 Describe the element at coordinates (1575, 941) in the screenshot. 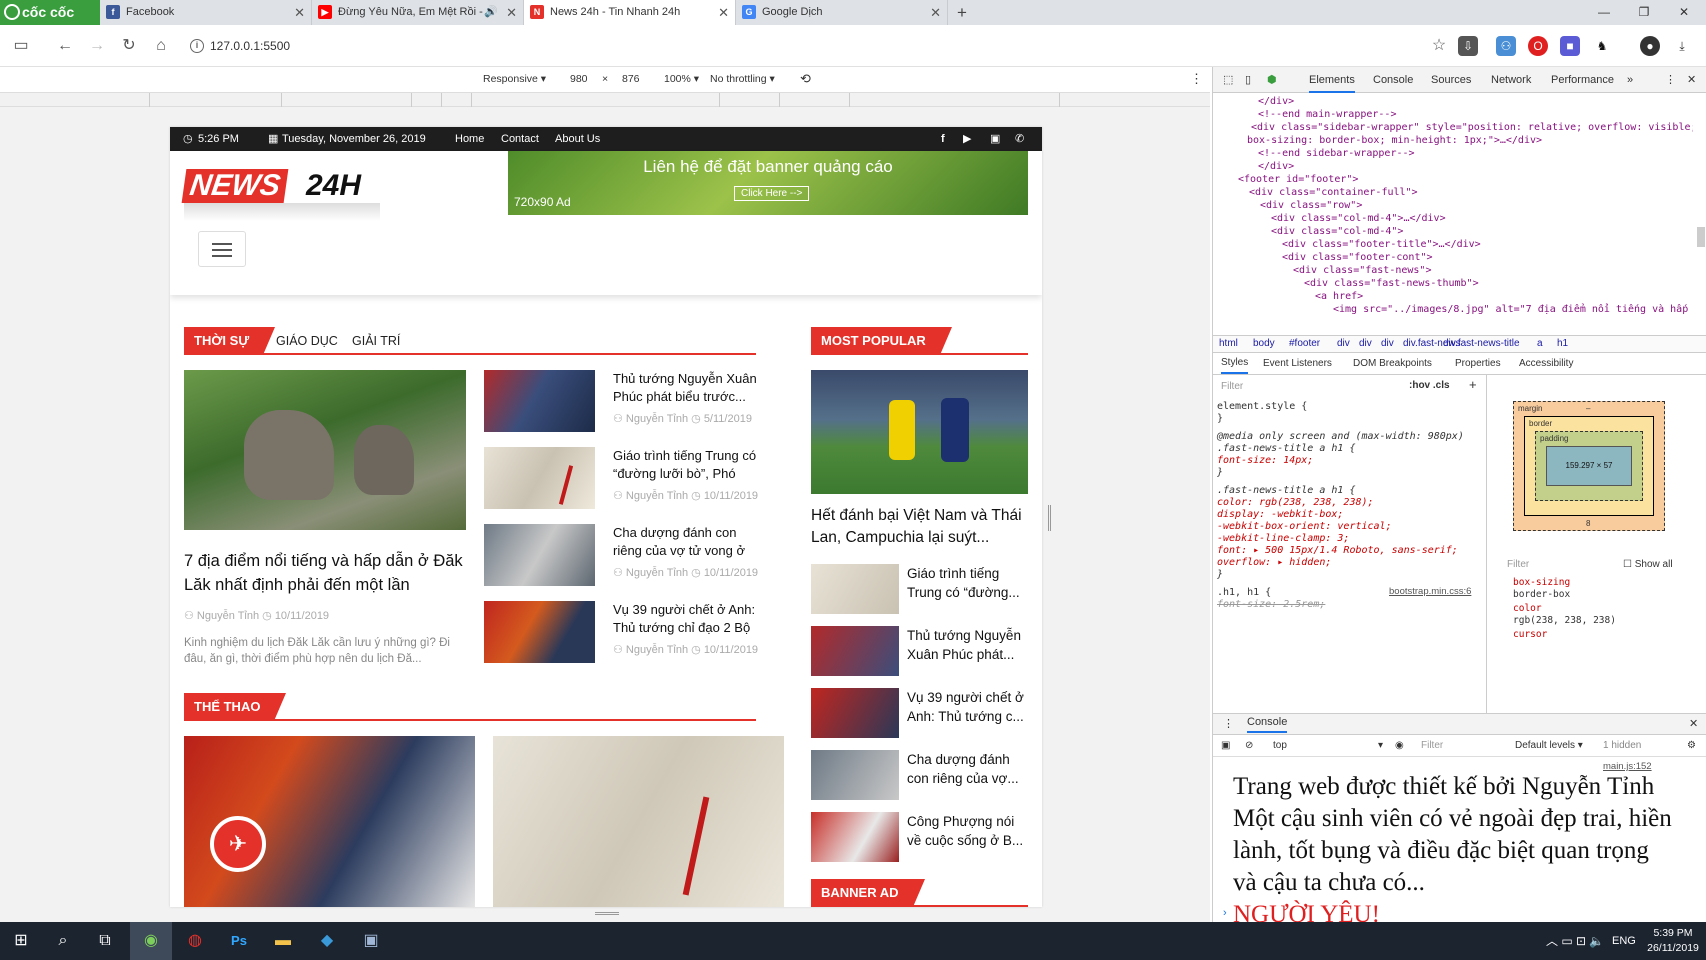

I see `tray-icons: ︿ ▭ ⊡ 🔈` at that location.